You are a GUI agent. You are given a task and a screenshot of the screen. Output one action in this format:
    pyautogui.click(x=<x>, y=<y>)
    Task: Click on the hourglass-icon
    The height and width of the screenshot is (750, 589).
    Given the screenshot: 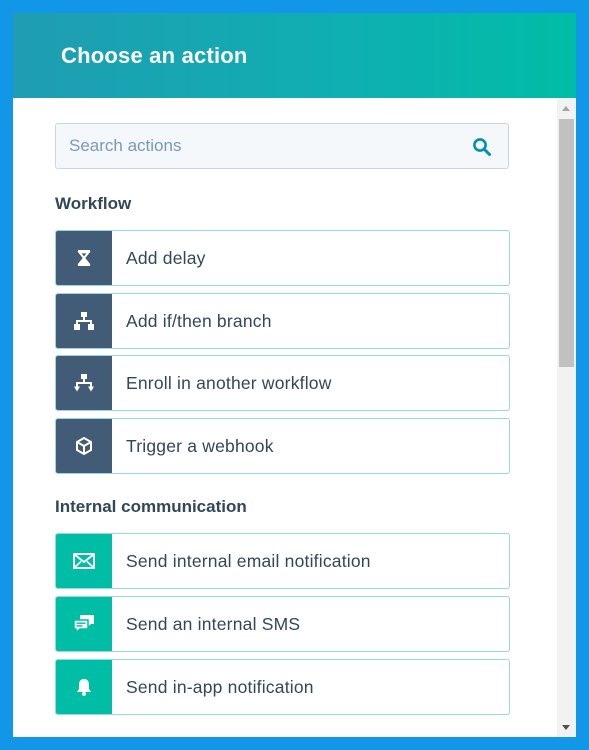 What is the action you would take?
    pyautogui.click(x=84, y=258)
    